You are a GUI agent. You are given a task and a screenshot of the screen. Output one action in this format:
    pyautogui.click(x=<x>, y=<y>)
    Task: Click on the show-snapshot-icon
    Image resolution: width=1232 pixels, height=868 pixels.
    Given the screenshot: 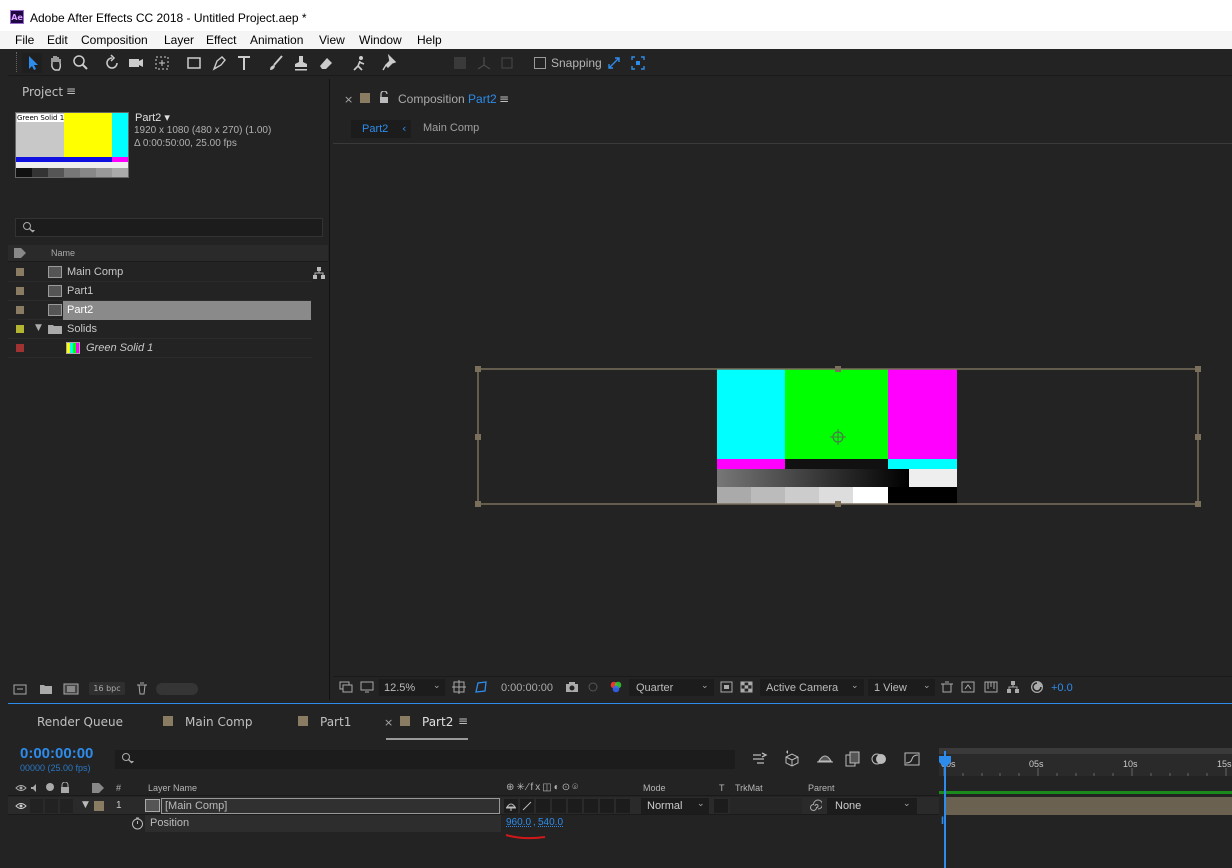 What is the action you would take?
    pyautogui.click(x=593, y=687)
    